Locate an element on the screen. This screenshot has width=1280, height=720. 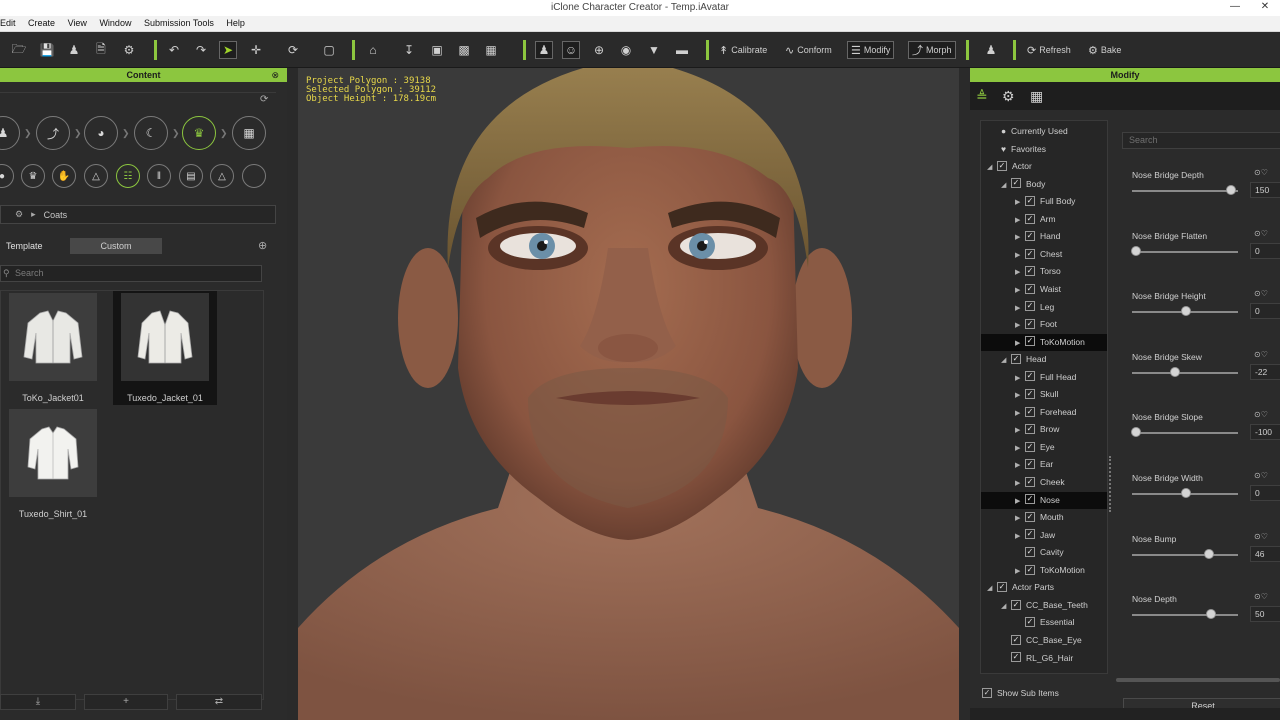
tab-custom: Custom is located at coordinates (116, 246).